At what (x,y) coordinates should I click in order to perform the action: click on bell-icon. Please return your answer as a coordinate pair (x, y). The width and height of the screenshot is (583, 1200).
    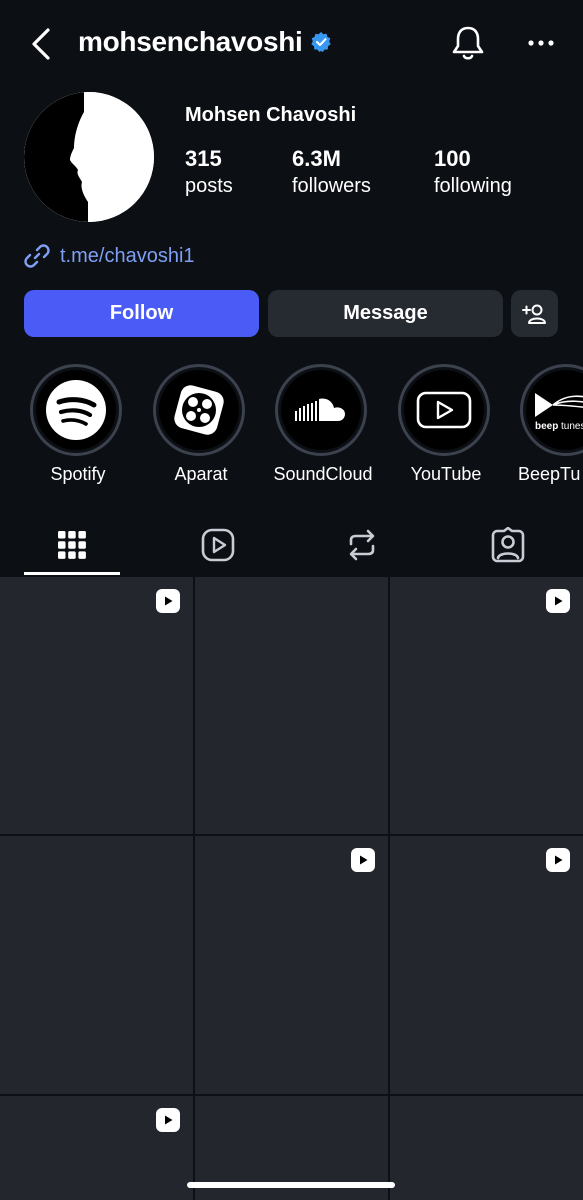
    Looking at the image, I should click on (468, 43).